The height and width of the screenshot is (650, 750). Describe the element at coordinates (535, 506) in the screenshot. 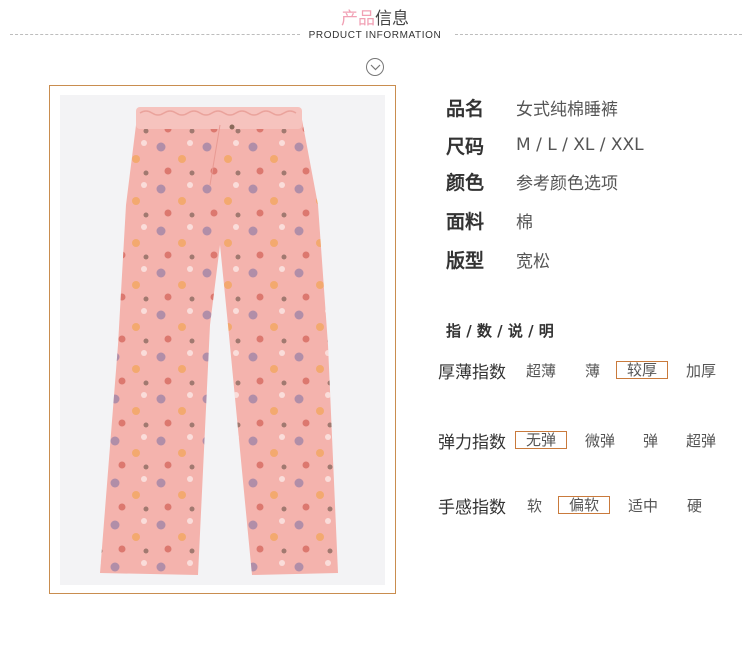

I see `index-option: 软` at that location.